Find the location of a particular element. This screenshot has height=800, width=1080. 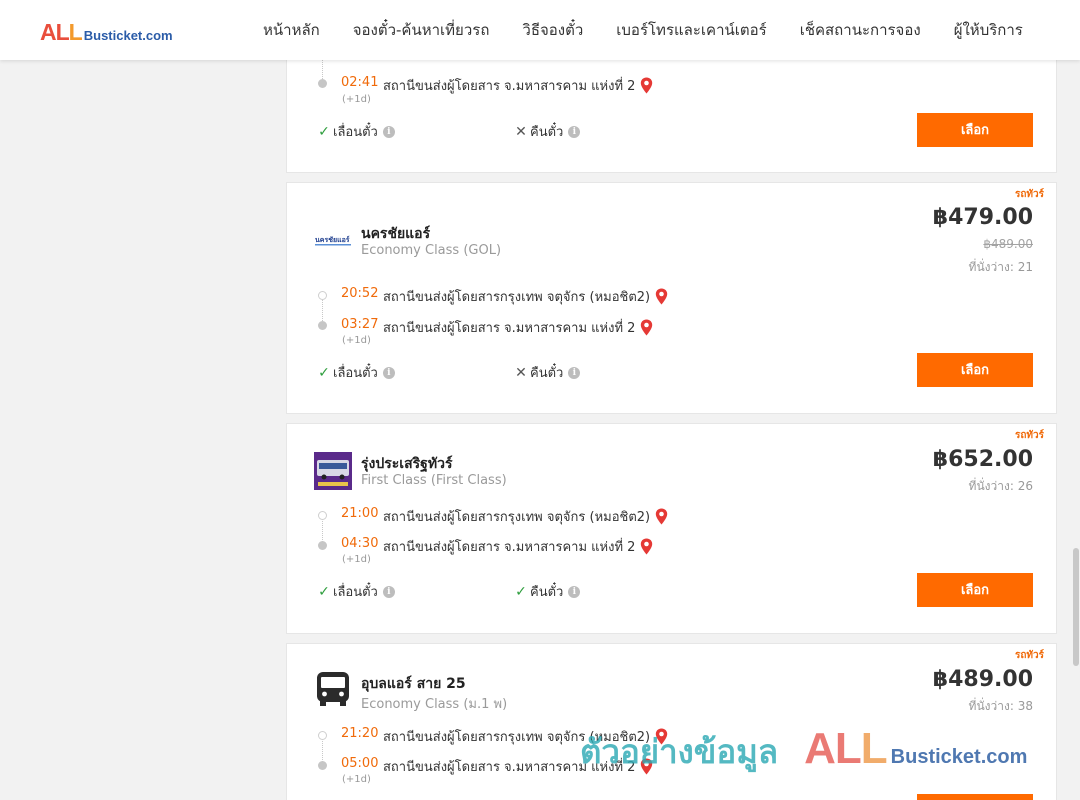

arrival-time: 02:41 is located at coordinates (360, 82).